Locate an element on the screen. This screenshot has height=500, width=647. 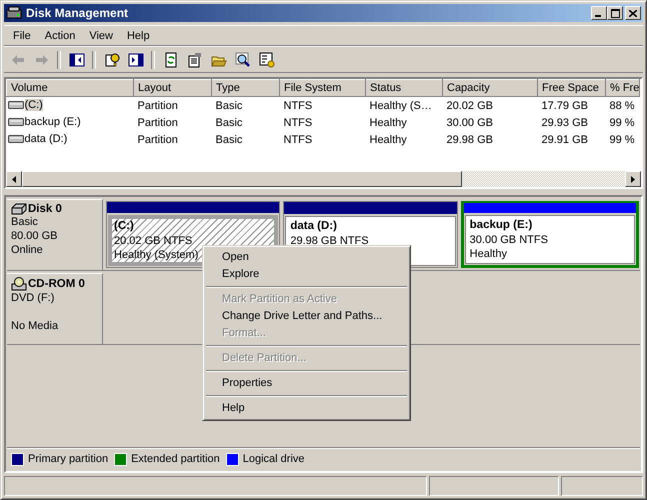
partition-size: 20.02 GB NTFS is located at coordinates (153, 241).